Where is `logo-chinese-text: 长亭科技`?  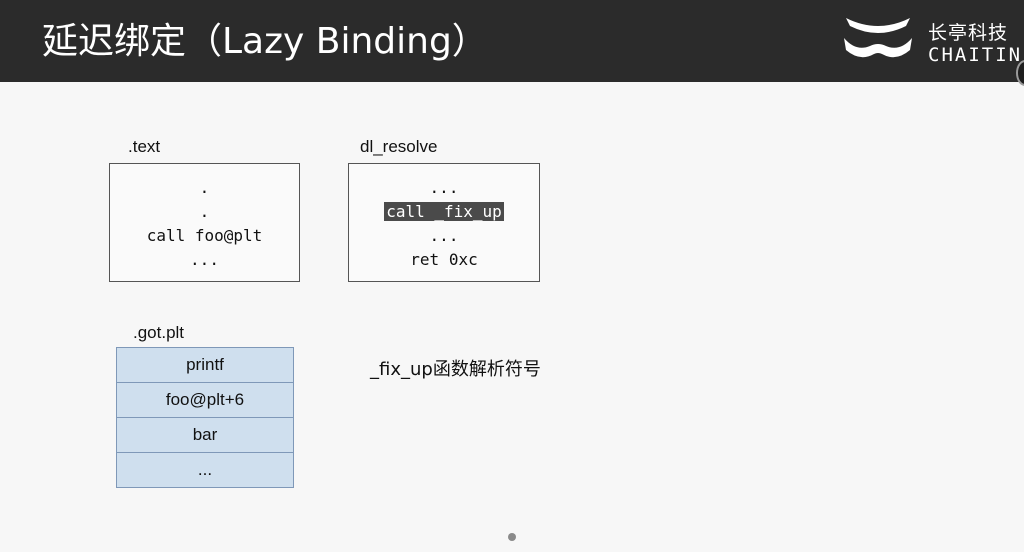
logo-chinese-text: 长亭科技 is located at coordinates (968, 33).